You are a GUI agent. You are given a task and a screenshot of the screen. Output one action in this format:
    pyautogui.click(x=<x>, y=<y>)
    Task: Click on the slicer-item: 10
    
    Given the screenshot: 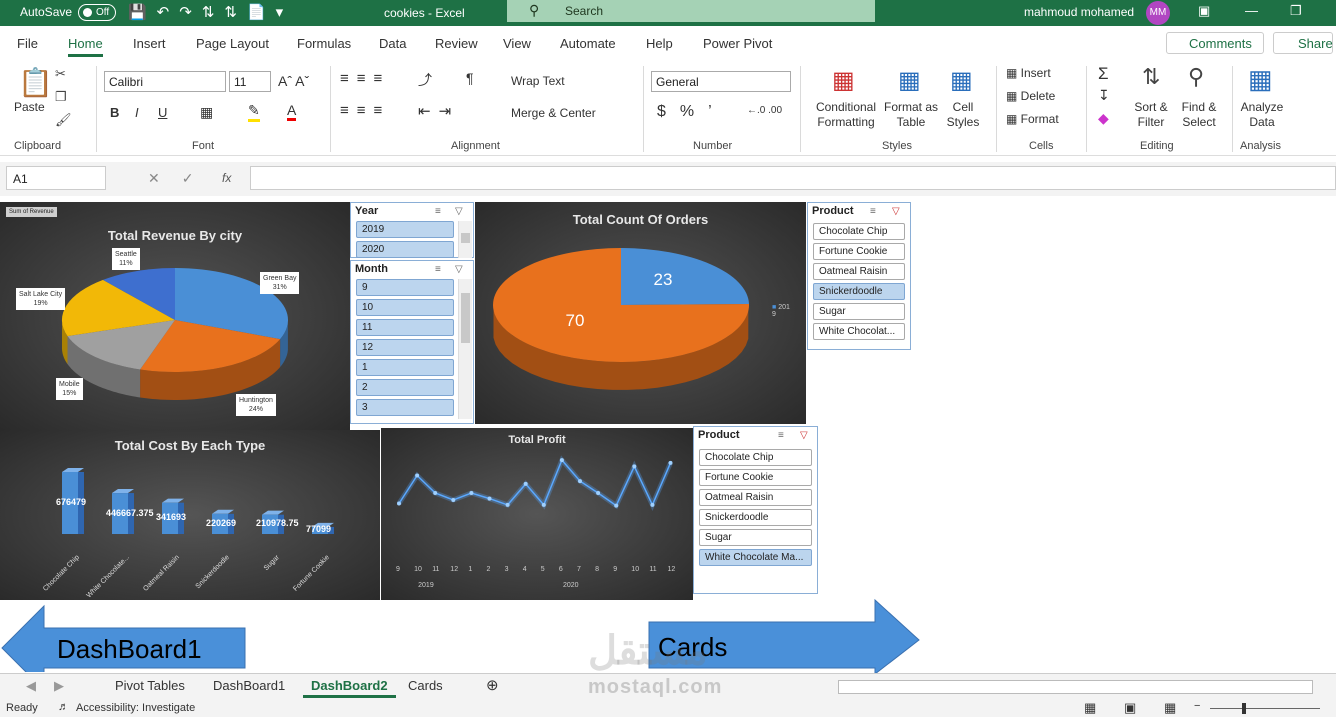 What is the action you would take?
    pyautogui.click(x=405, y=307)
    